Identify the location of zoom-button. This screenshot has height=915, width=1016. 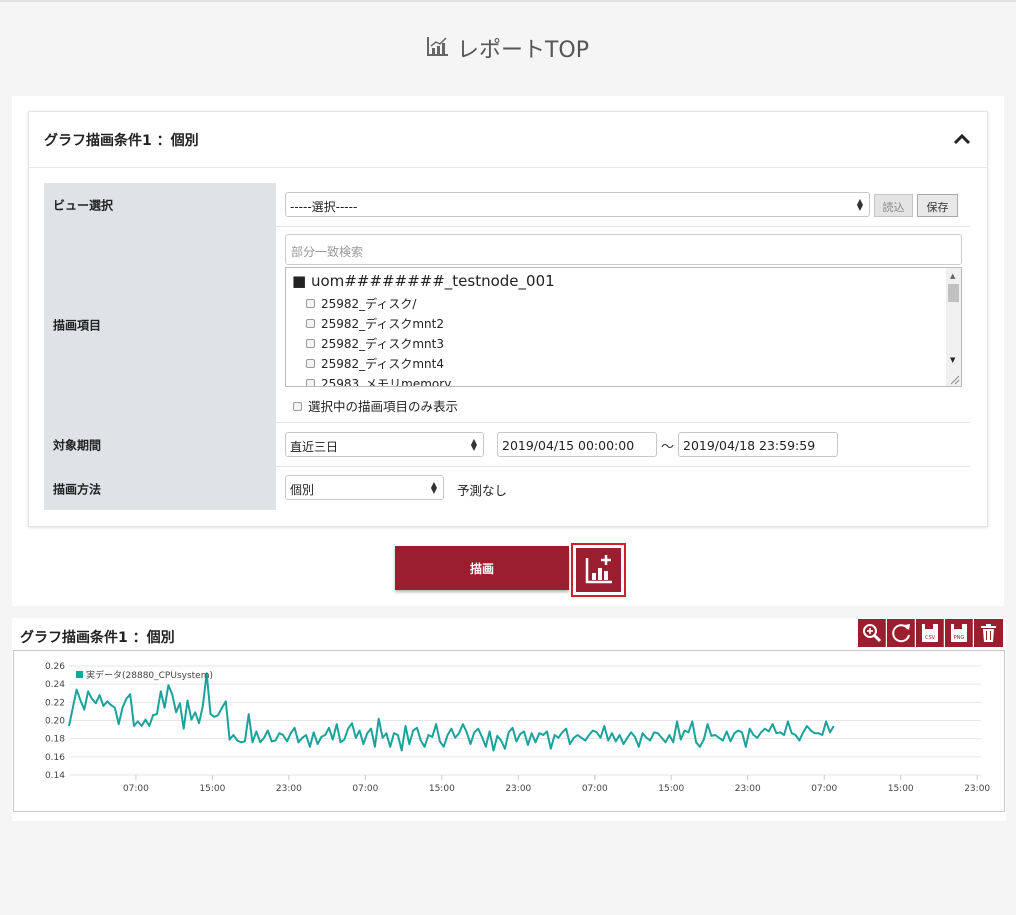
(872, 633).